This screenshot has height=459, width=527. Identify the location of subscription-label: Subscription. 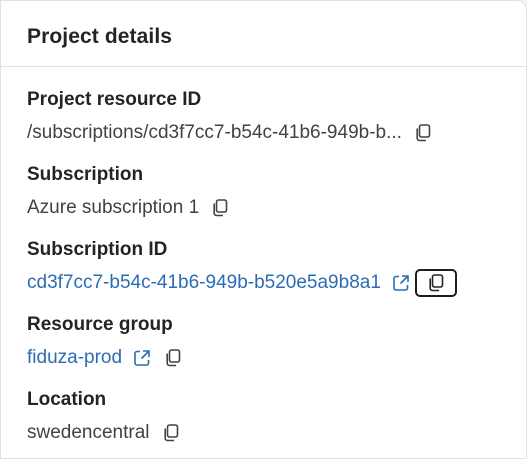
(85, 174).